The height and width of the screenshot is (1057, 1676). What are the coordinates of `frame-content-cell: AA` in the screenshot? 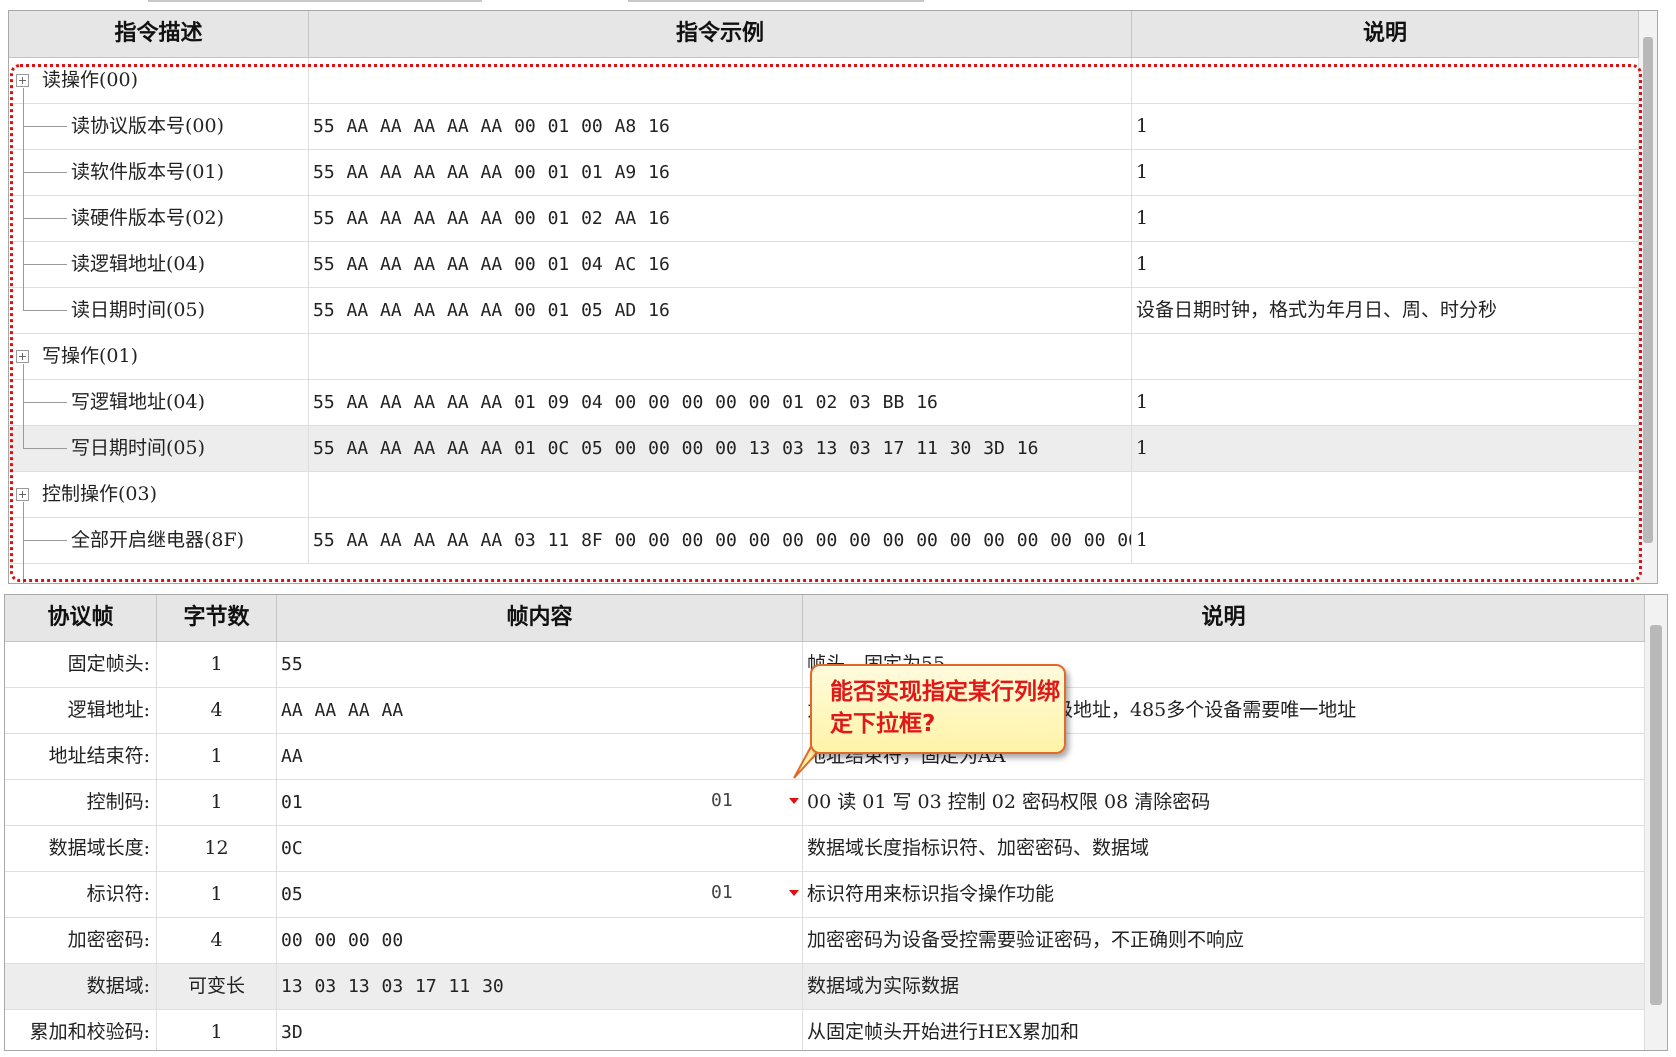 It's located at (540, 756).